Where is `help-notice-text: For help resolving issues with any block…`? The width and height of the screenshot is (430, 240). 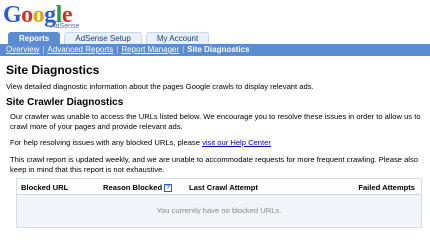
help-notice-text: For help resolving issues with any block… is located at coordinates (105, 142).